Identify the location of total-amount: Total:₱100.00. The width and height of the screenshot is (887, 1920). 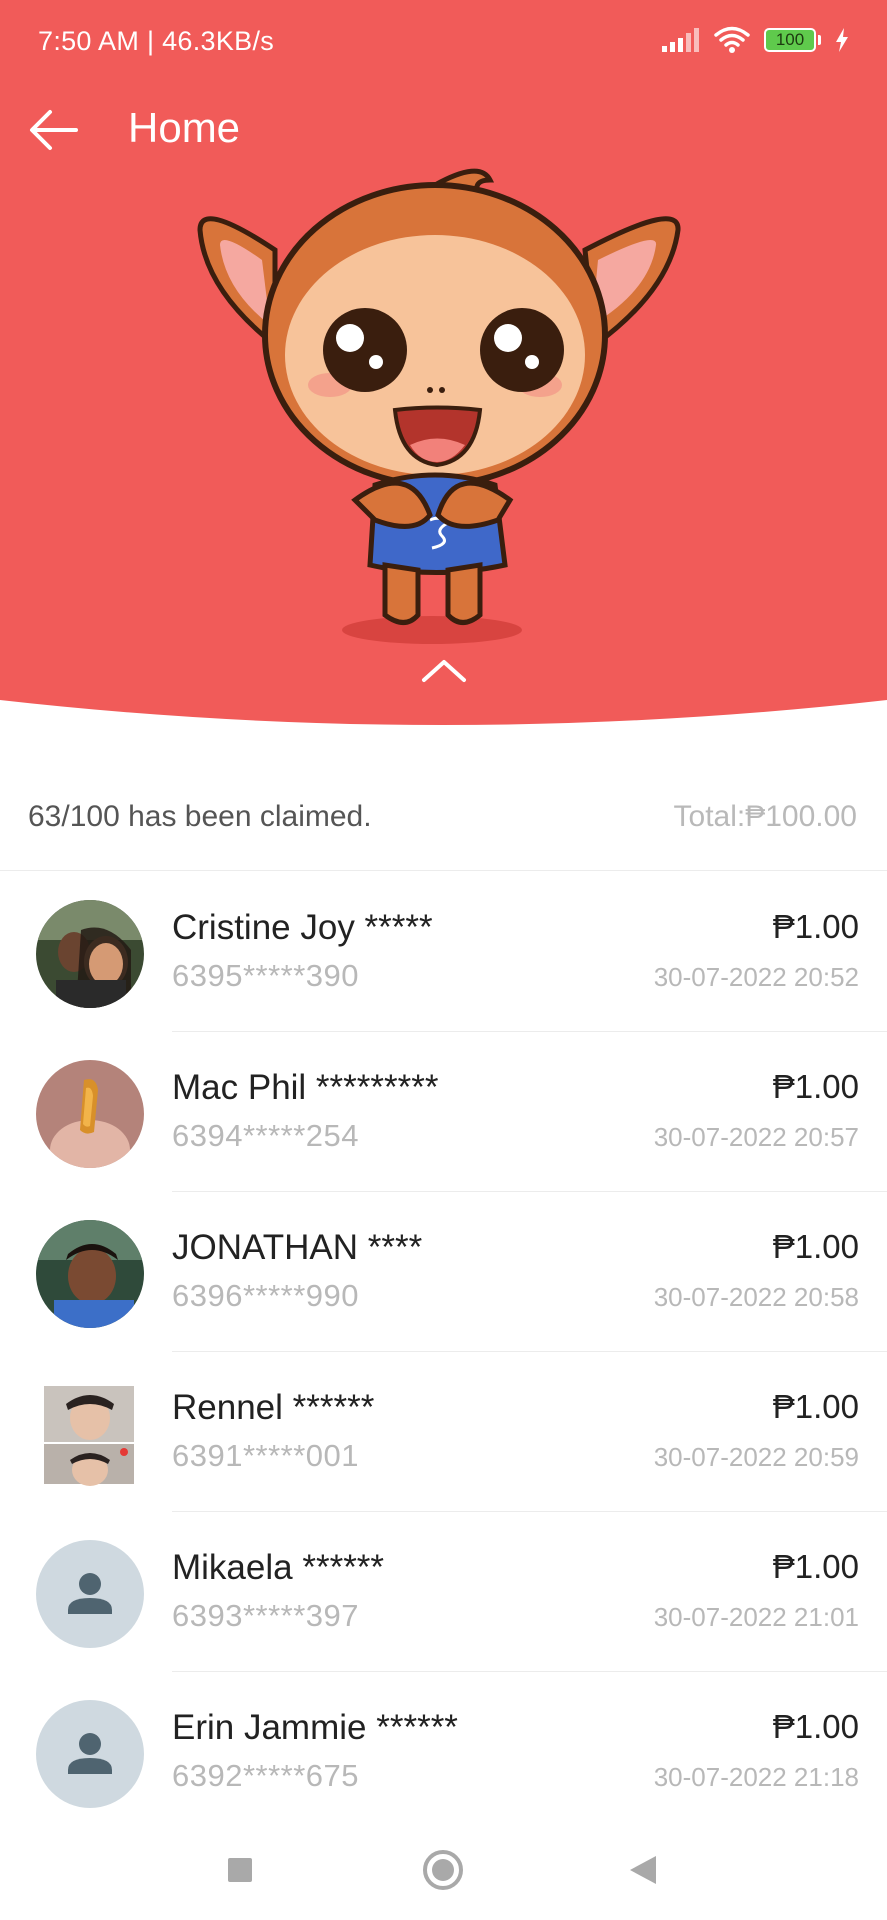
(765, 816).